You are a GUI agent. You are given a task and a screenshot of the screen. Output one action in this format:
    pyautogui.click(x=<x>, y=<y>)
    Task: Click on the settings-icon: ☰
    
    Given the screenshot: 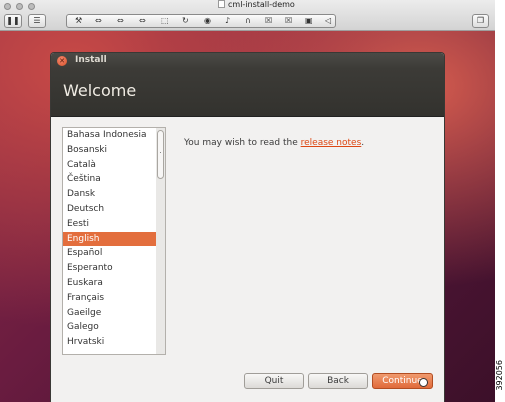 What is the action you would take?
    pyautogui.click(x=37, y=20)
    